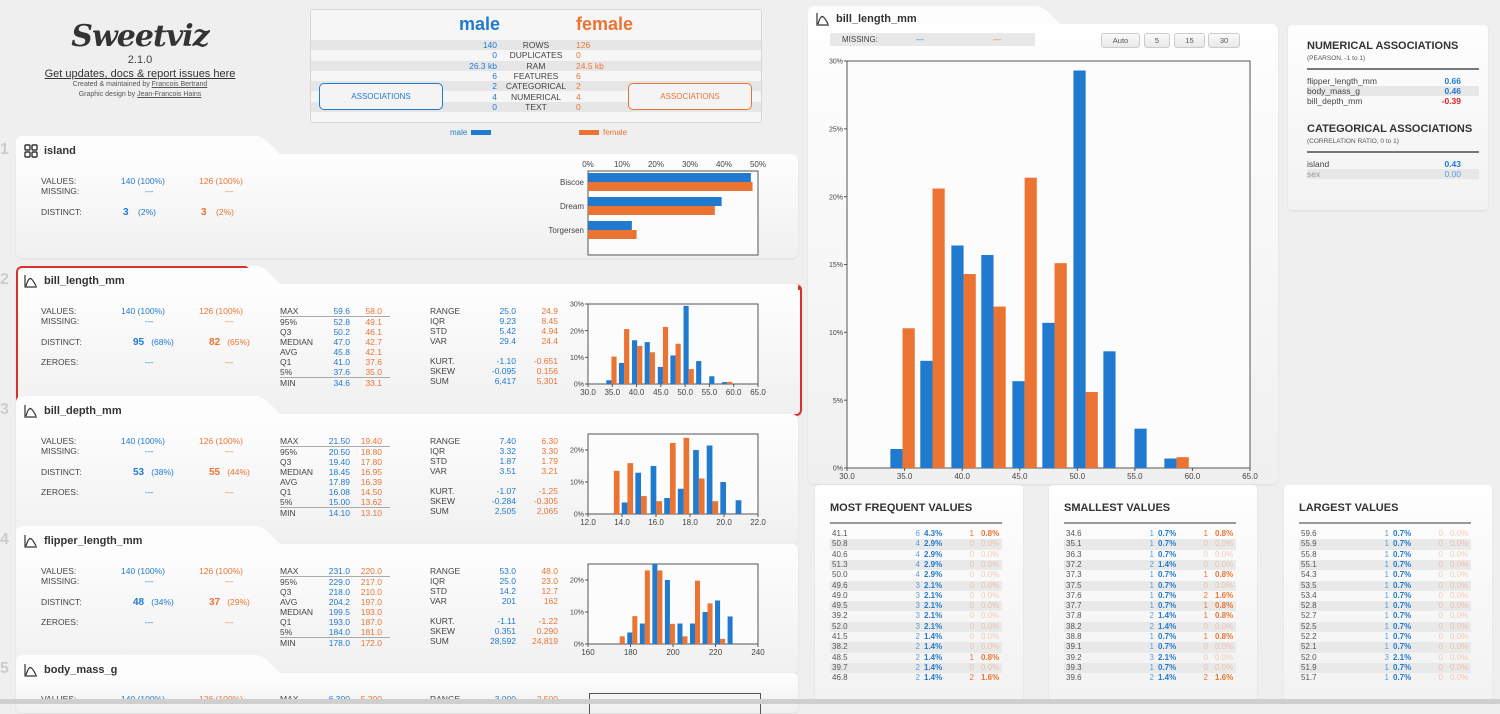  Describe the element at coordinates (1205, 533) in the screenshot. I see `female-count: 1` at that location.